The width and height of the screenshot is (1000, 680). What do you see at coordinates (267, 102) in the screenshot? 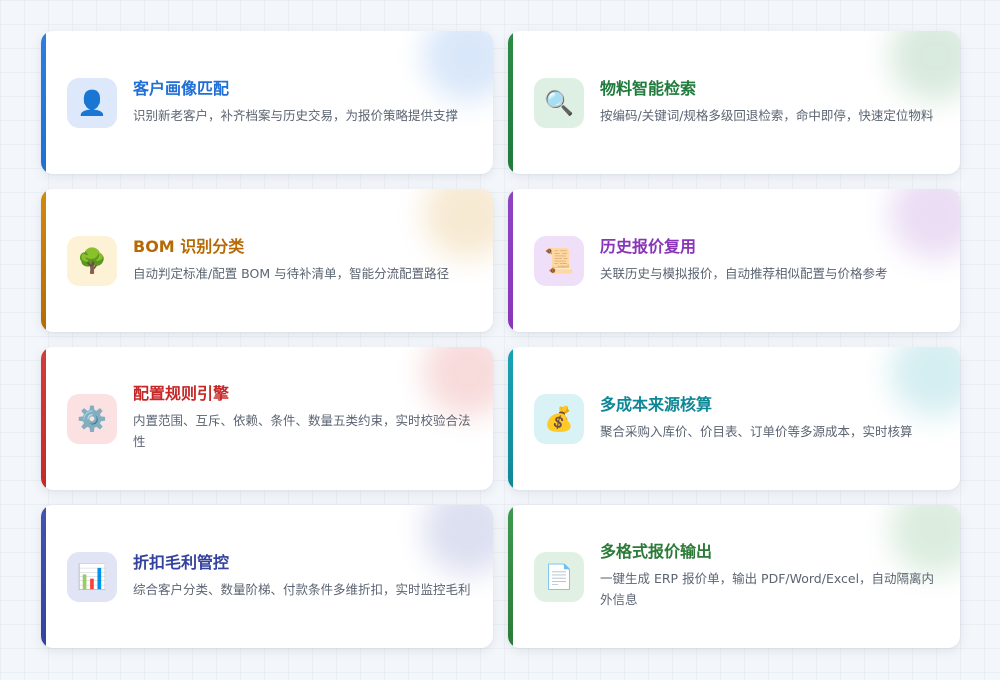
I see `feature-card-customer-profile: 👤 客户画像匹配 识别新老客户，补齐档案与历史交易，为报价策略提供支撑` at bounding box center [267, 102].